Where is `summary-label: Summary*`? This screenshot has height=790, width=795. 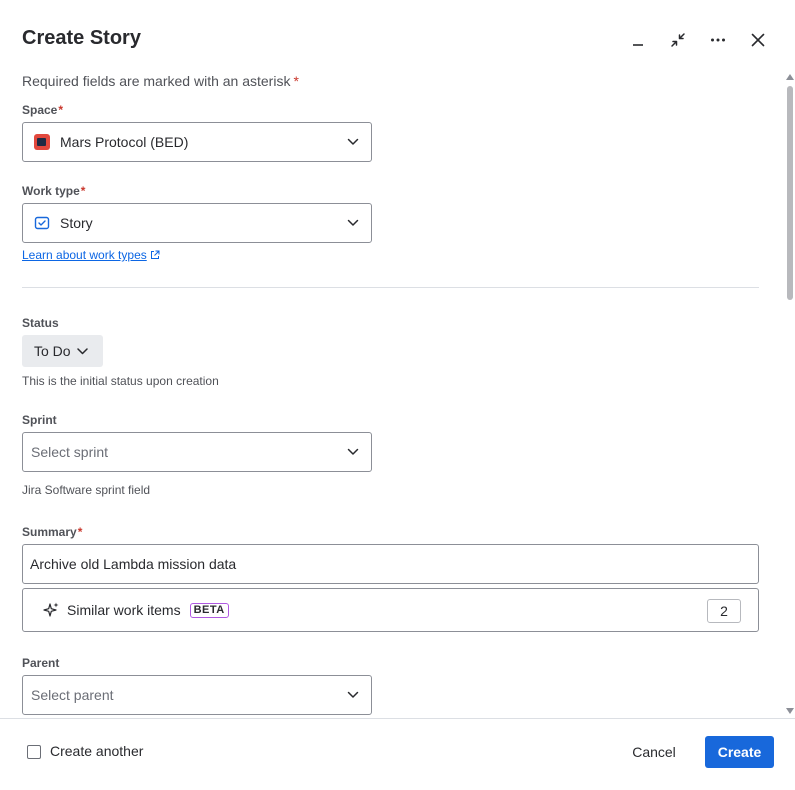
summary-label: Summary* is located at coordinates (52, 532).